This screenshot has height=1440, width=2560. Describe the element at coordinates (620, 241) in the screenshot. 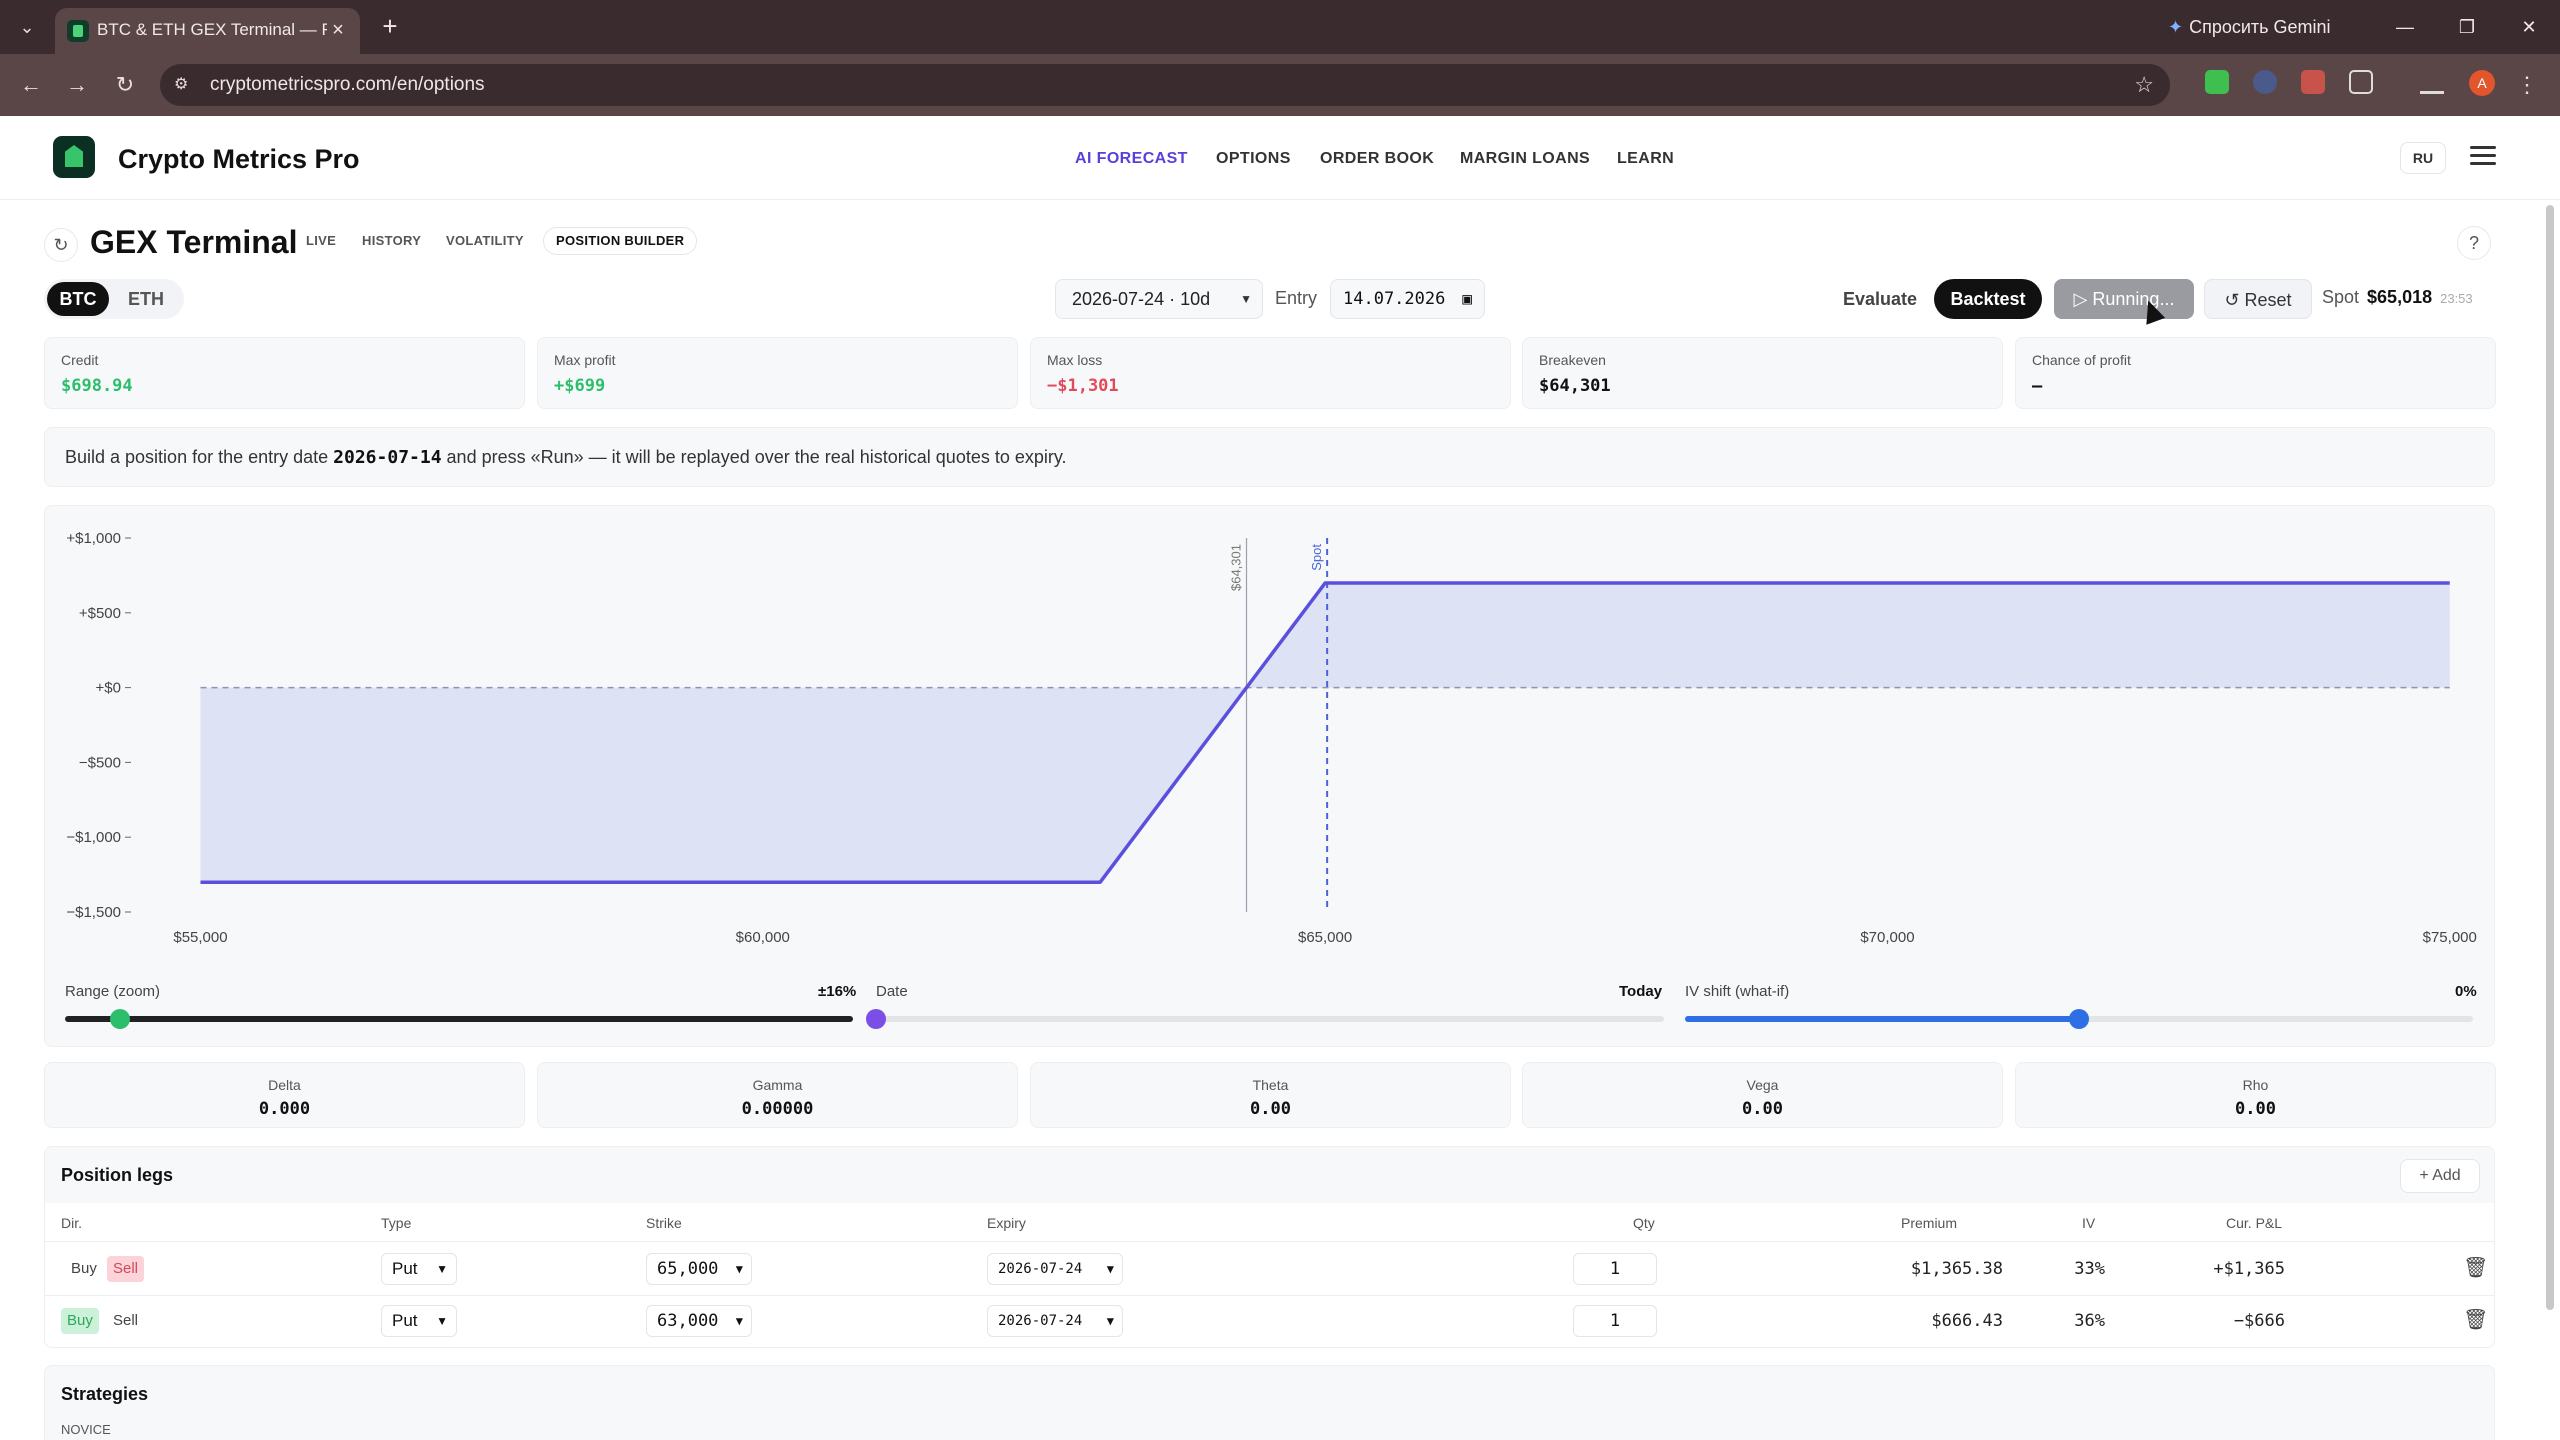

I see `tab-position-builder: POSITION BUILDER` at that location.